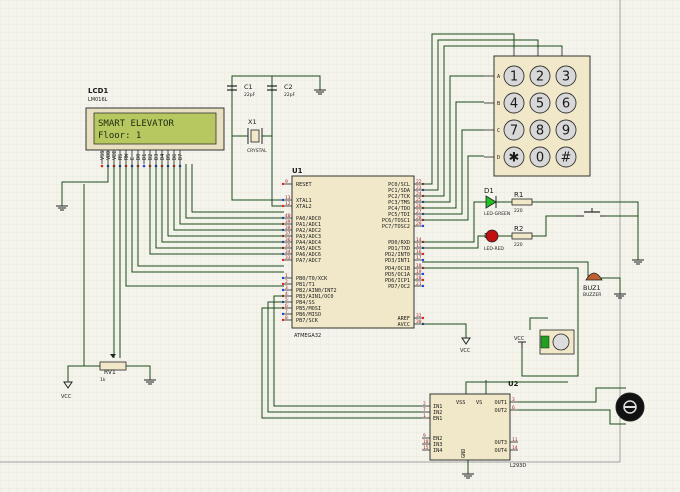  What do you see at coordinates (424, 410) in the screenshot?
I see `driver-left-pin-number: 7` at bounding box center [424, 410].